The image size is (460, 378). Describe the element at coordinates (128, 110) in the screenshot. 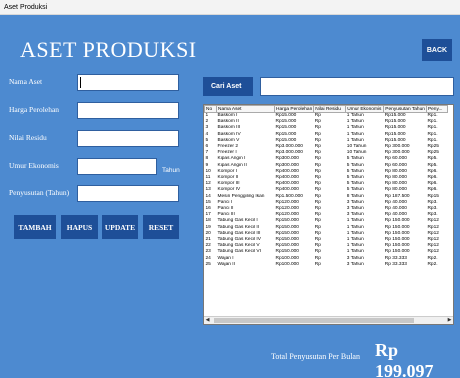

I see `harga-perolehan-input` at that location.